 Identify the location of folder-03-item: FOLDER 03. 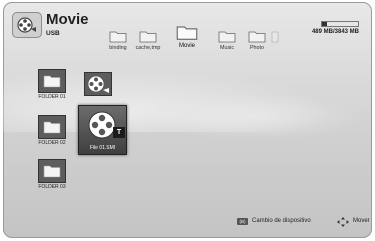
(52, 174).